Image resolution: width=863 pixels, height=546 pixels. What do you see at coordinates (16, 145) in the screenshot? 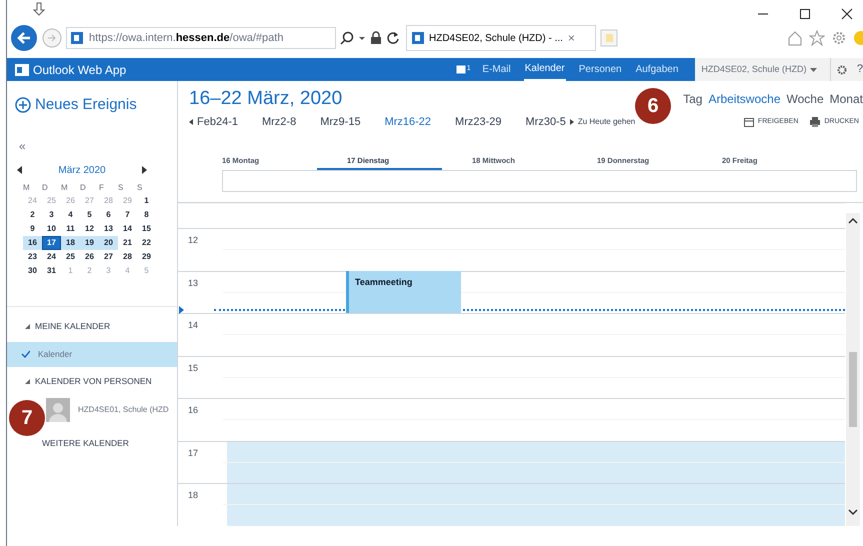
I see `collapse-button: «` at bounding box center [16, 145].